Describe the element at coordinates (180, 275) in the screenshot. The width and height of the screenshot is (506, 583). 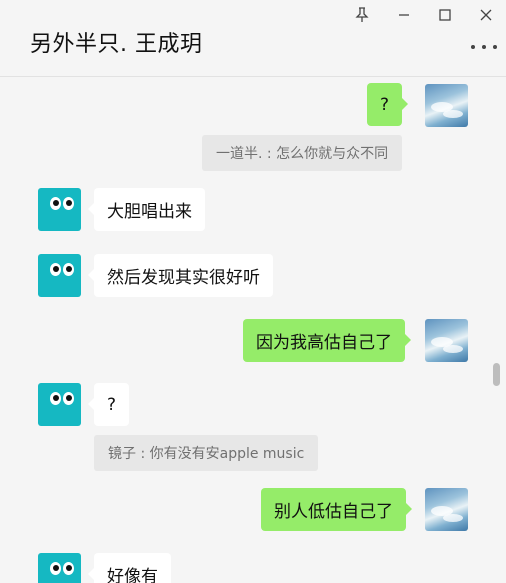
I see `message-bubble: 然后发现其实很好听` at that location.